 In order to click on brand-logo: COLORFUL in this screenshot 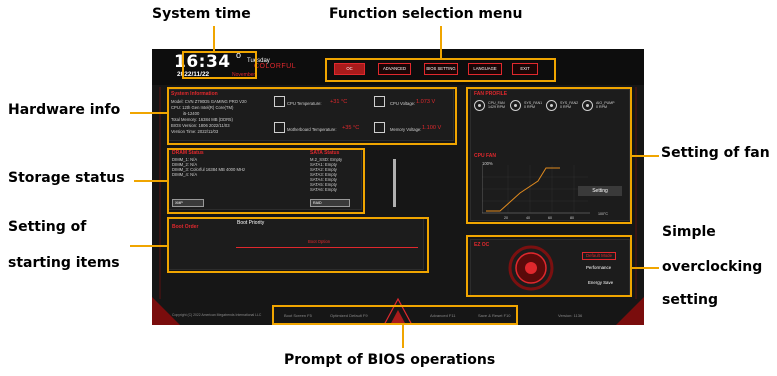, I will do `click(275, 66)`.